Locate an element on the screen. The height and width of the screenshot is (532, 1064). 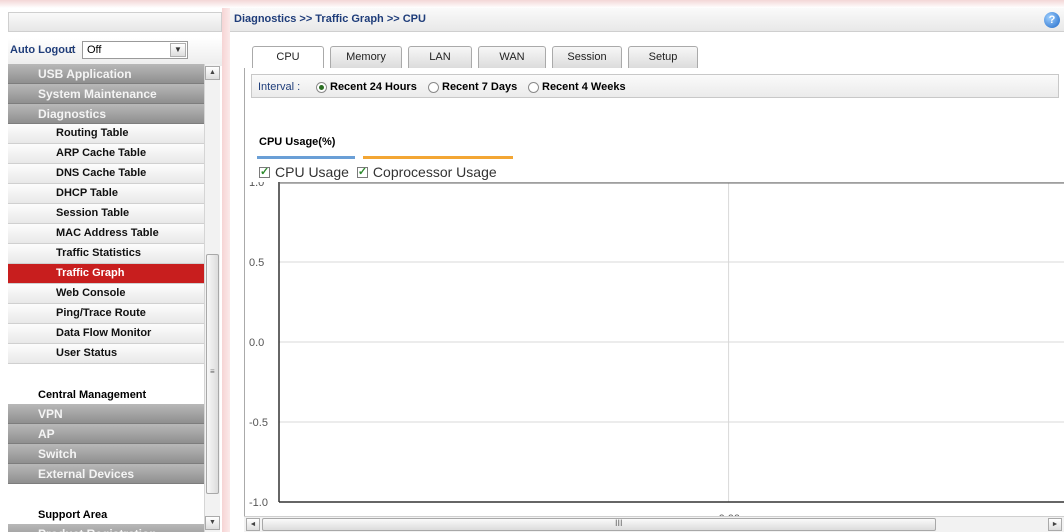
menu-web-console: Web Console is located at coordinates (106, 294).